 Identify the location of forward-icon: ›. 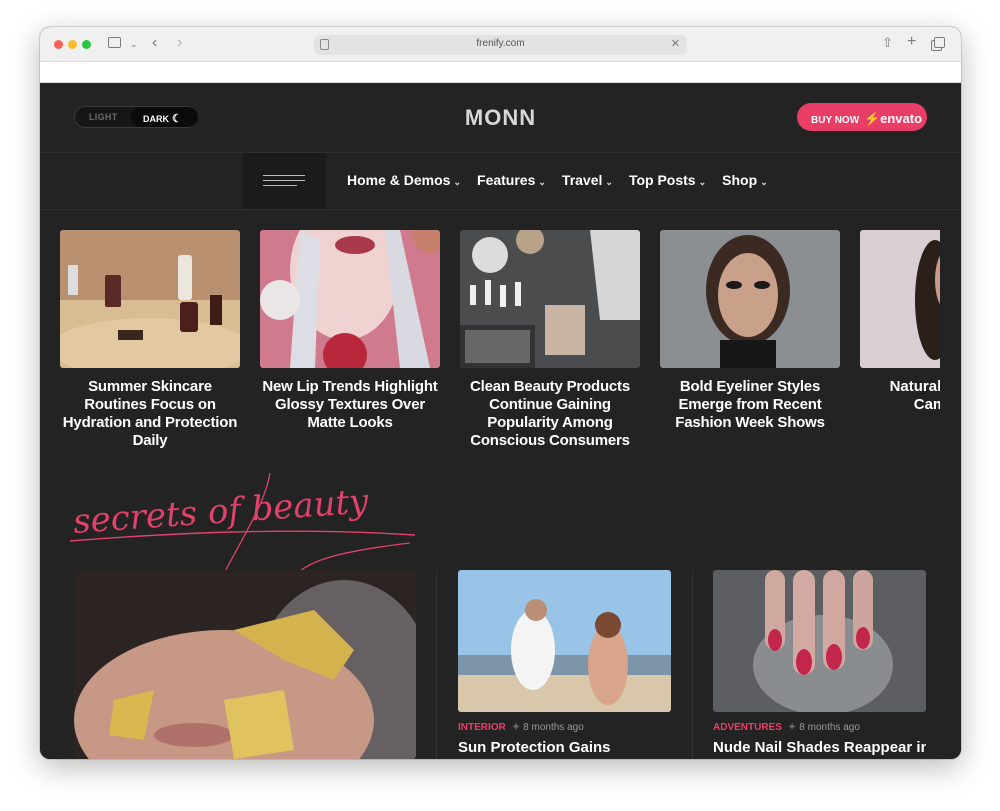
(179, 43).